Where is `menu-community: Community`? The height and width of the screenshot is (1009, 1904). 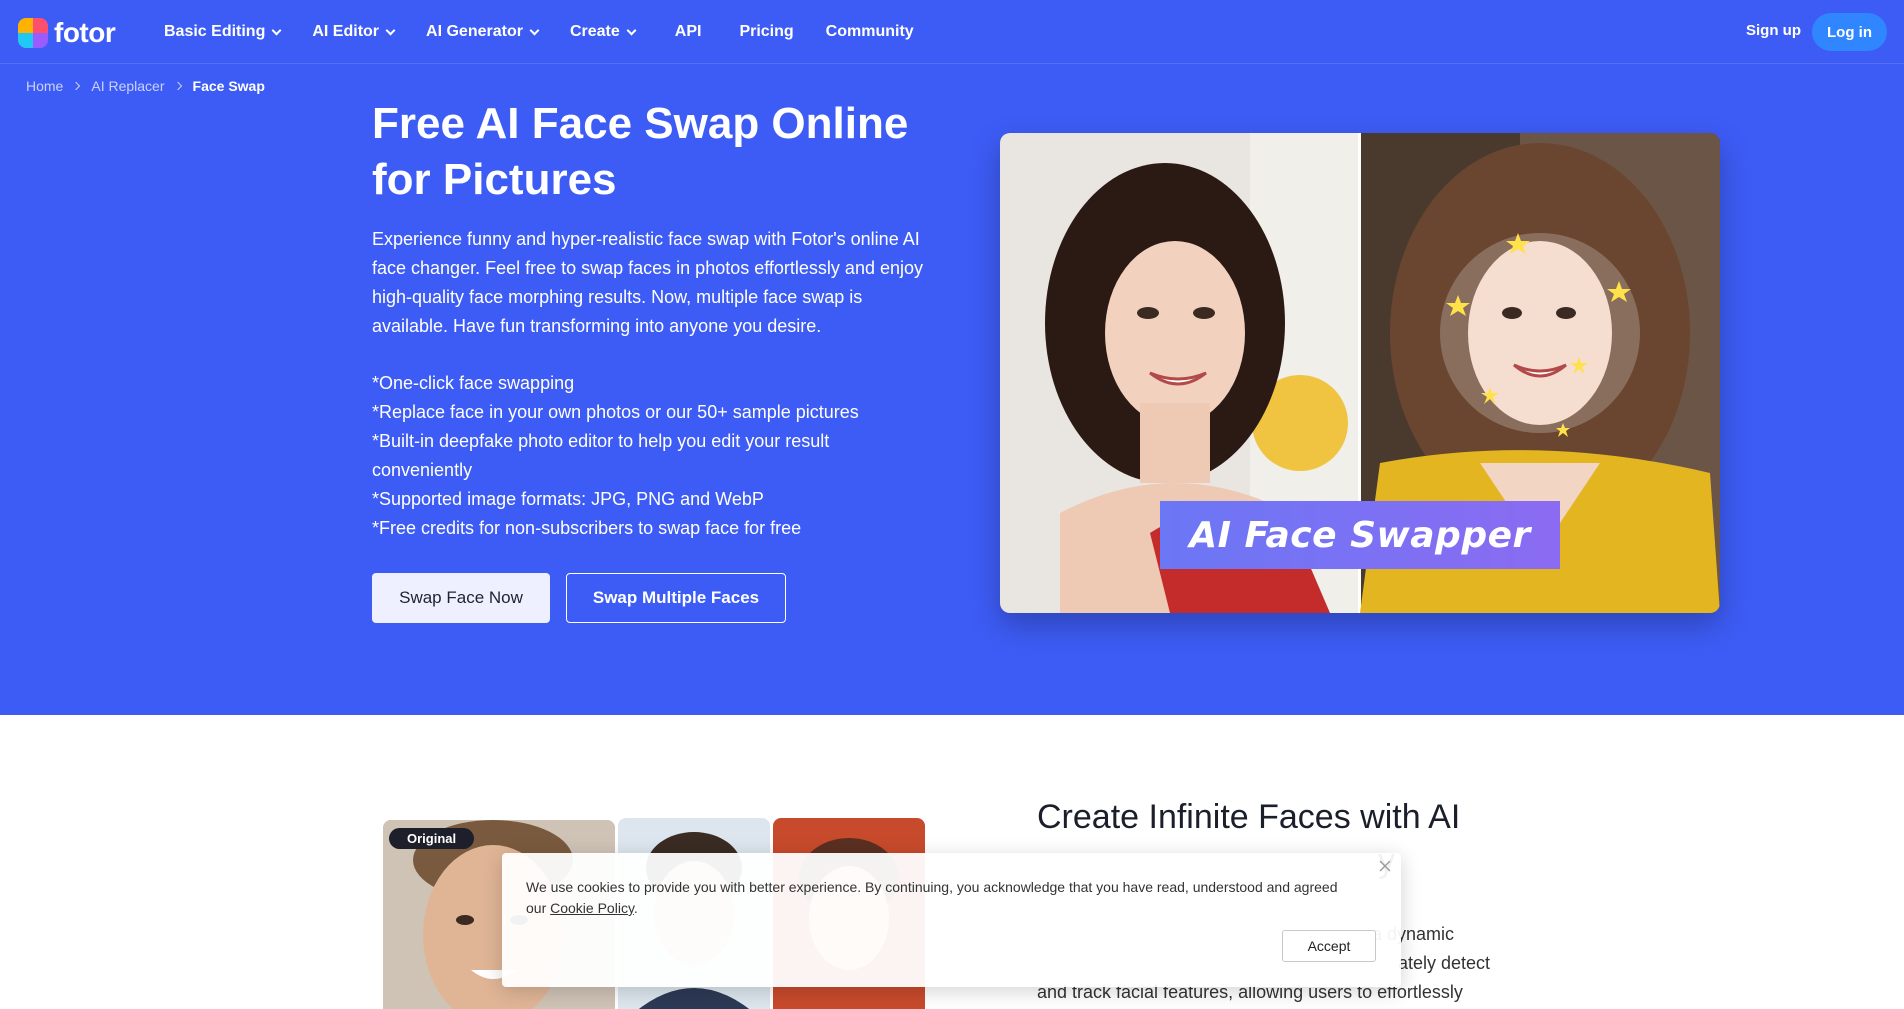
menu-community: Community is located at coordinates (870, 32).